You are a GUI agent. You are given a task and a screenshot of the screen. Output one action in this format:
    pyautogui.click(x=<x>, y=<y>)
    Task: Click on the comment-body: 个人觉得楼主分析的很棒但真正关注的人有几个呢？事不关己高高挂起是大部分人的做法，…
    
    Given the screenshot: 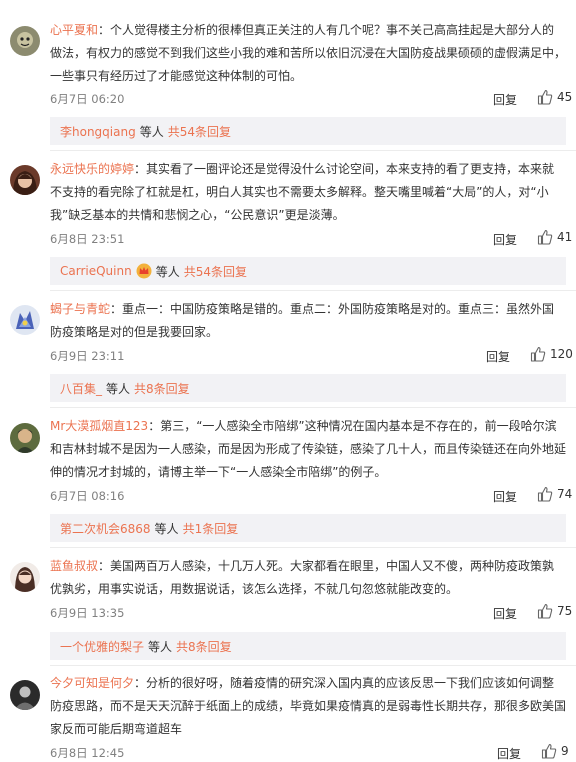 What is the action you would take?
    pyautogui.click(x=308, y=53)
    